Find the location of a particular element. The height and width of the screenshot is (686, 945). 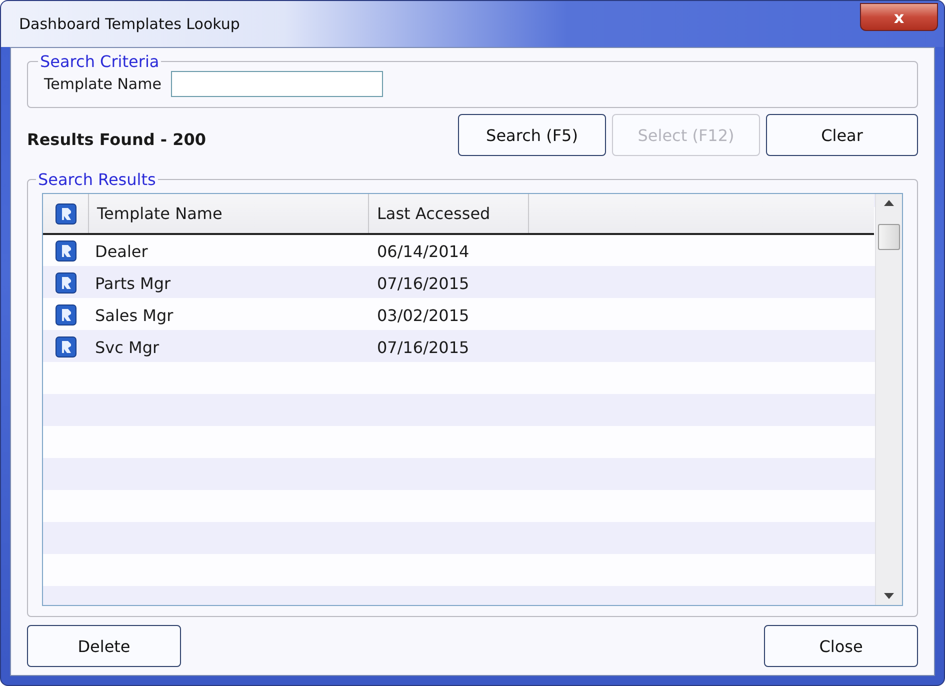

table-cell-text: Dealer is located at coordinates (121, 251).